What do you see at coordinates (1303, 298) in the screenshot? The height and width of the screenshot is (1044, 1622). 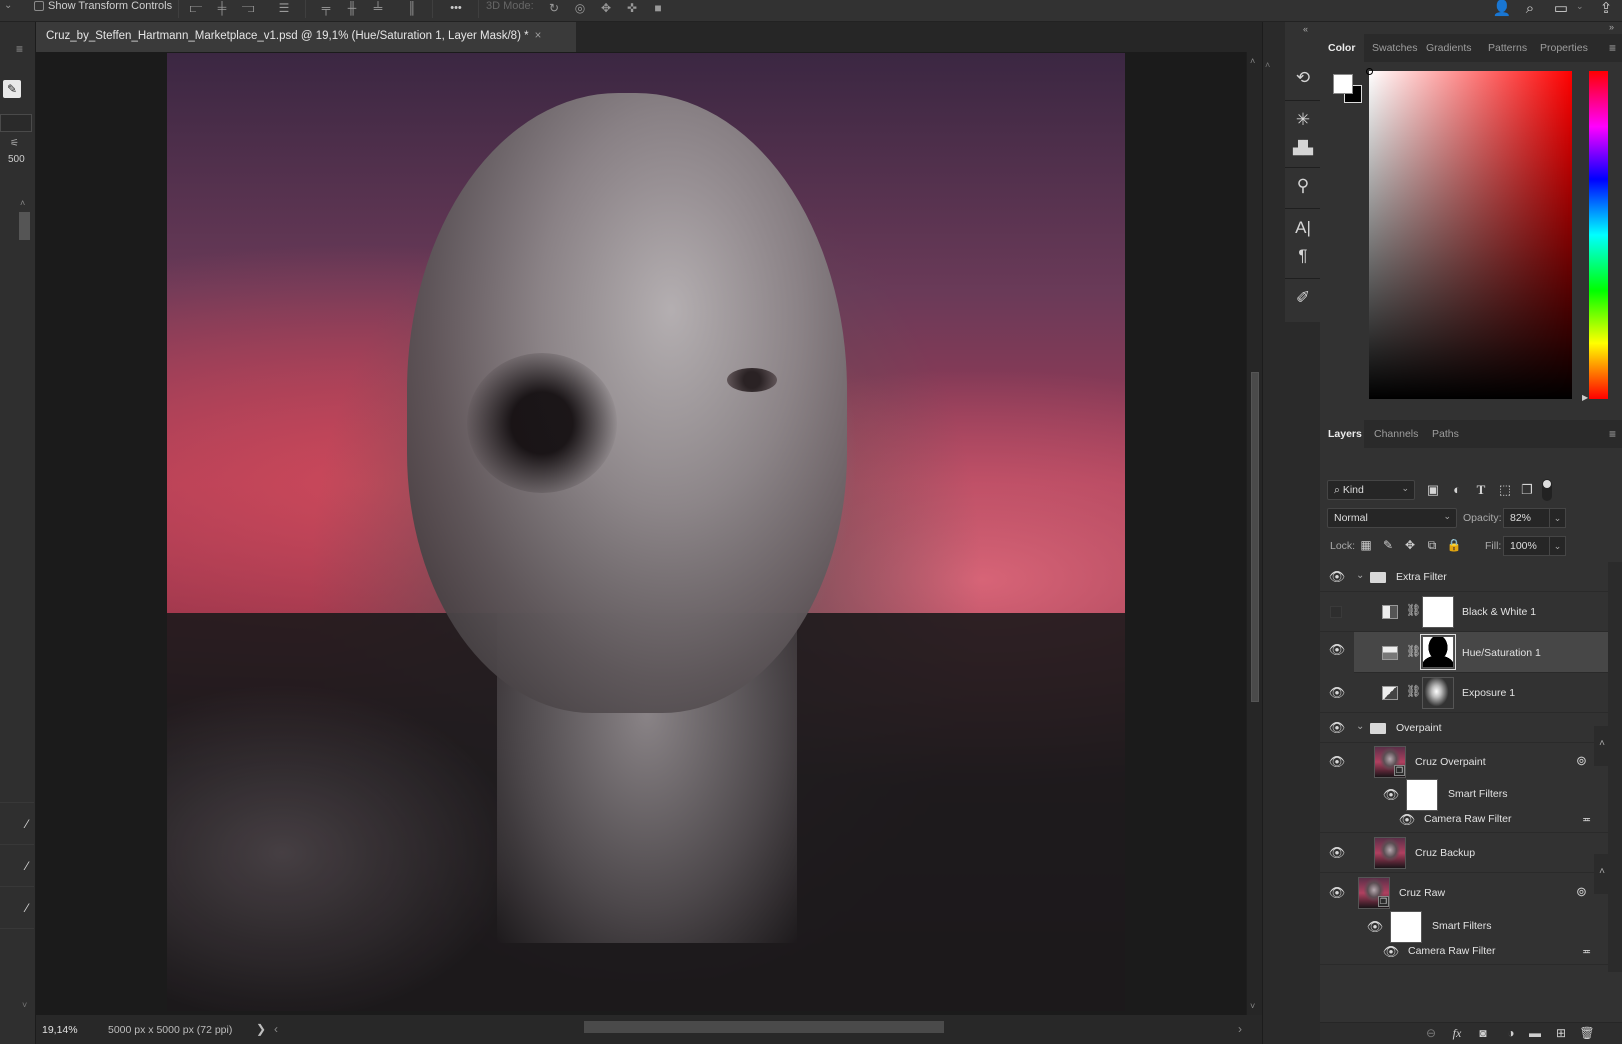 I see `brush-settings-icon: ✐` at bounding box center [1303, 298].